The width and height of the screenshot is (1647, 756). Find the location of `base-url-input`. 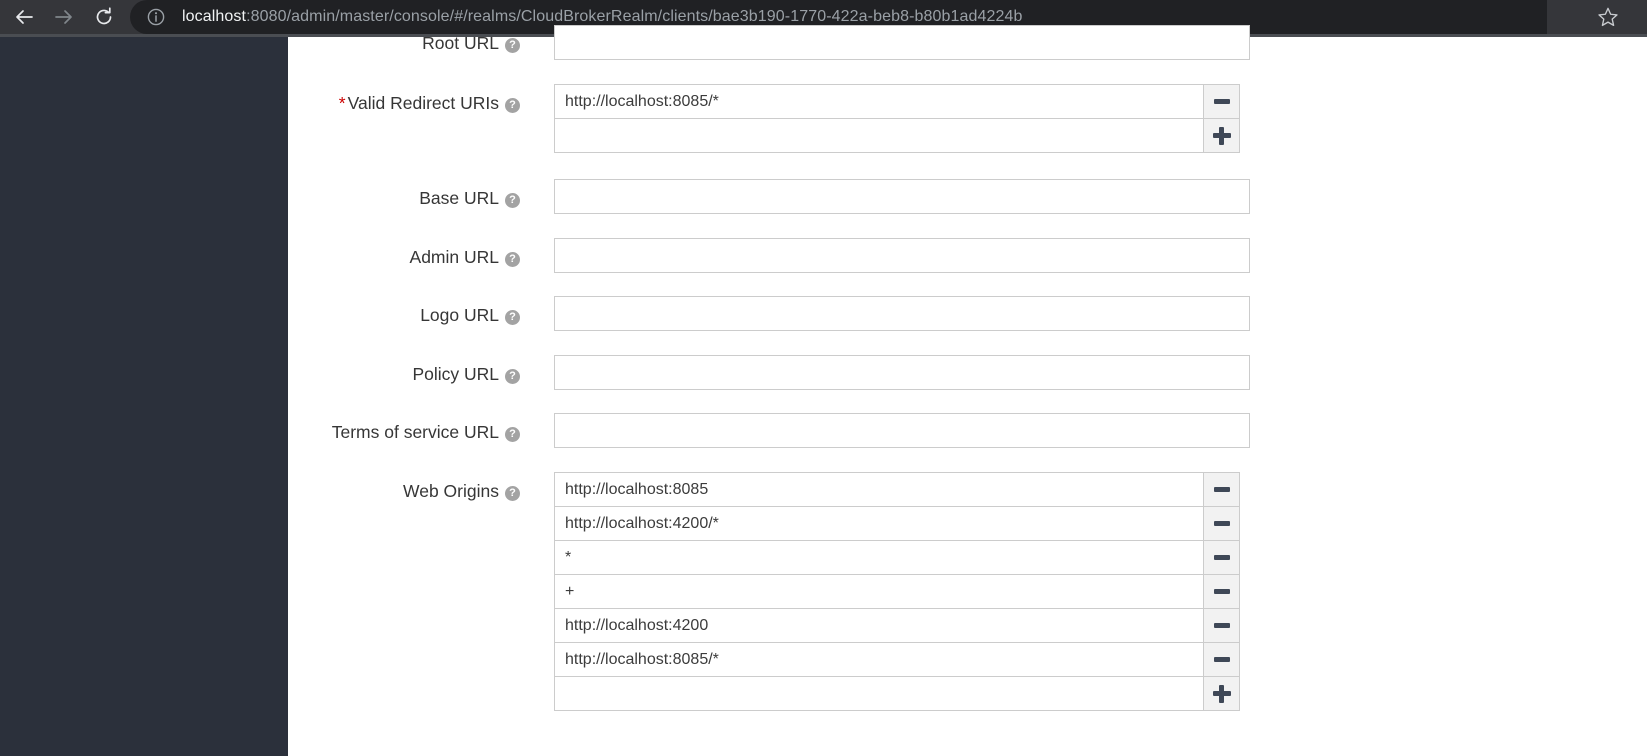

base-url-input is located at coordinates (902, 196).